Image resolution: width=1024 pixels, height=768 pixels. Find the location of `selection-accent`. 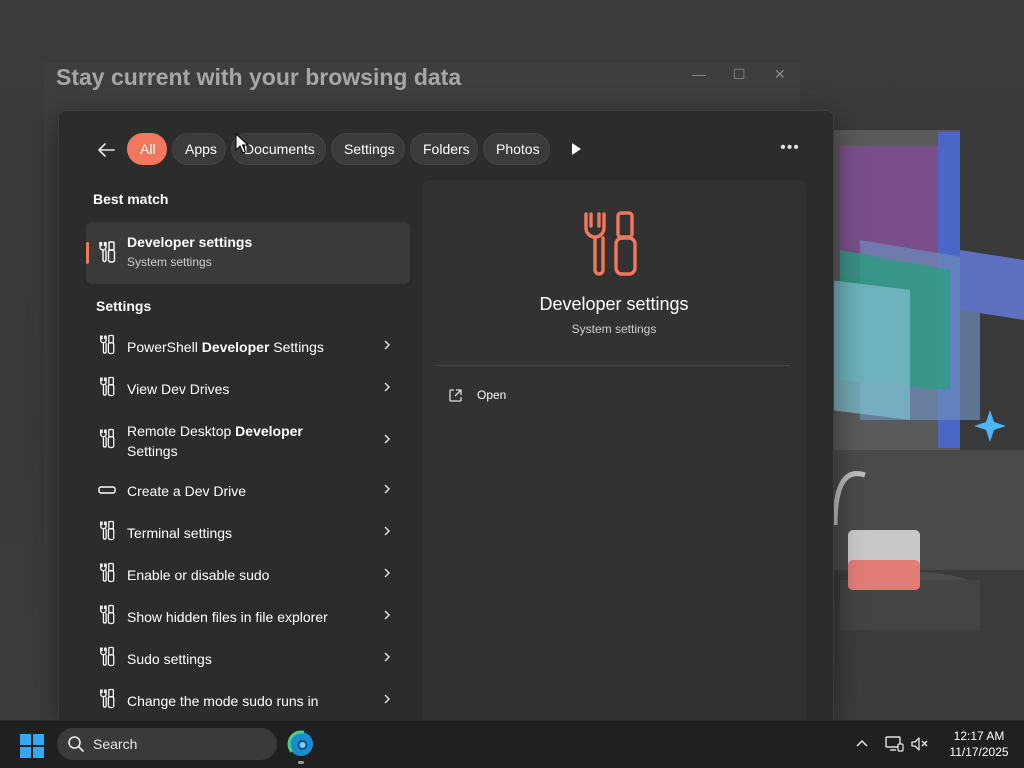

selection-accent is located at coordinates (87, 253).